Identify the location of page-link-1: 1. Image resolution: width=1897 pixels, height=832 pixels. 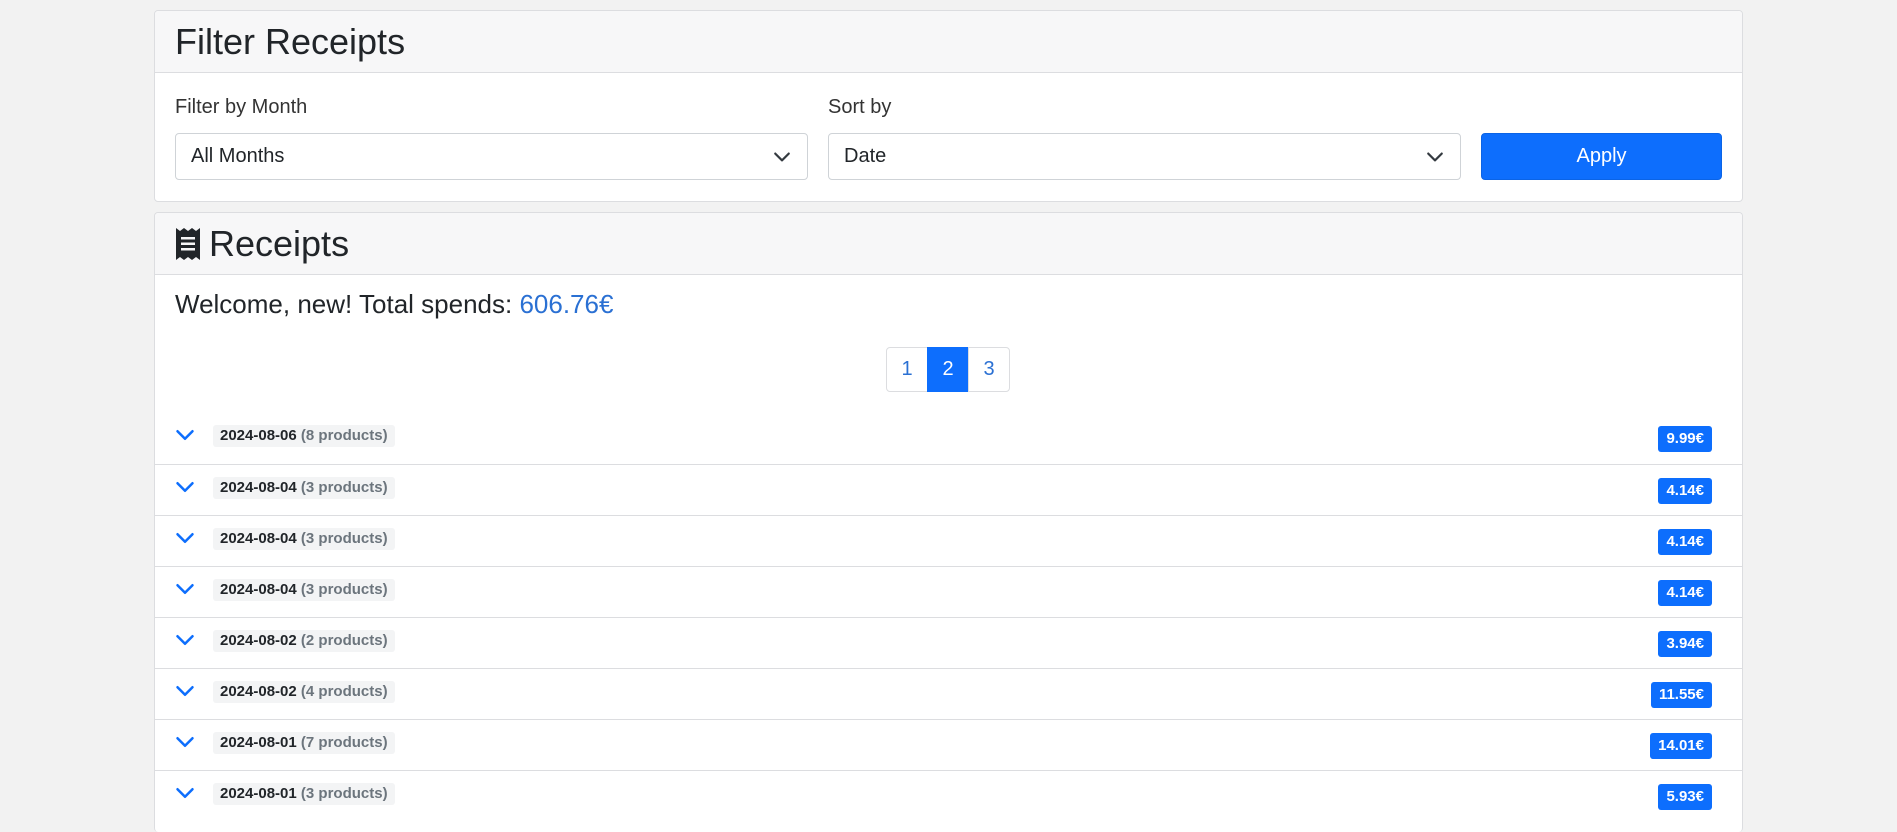
(907, 369).